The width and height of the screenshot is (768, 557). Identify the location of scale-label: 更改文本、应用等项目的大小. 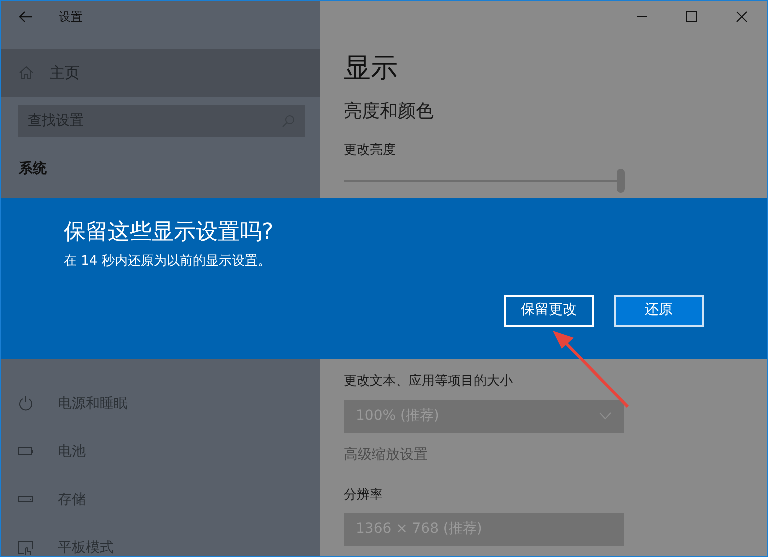
(429, 382).